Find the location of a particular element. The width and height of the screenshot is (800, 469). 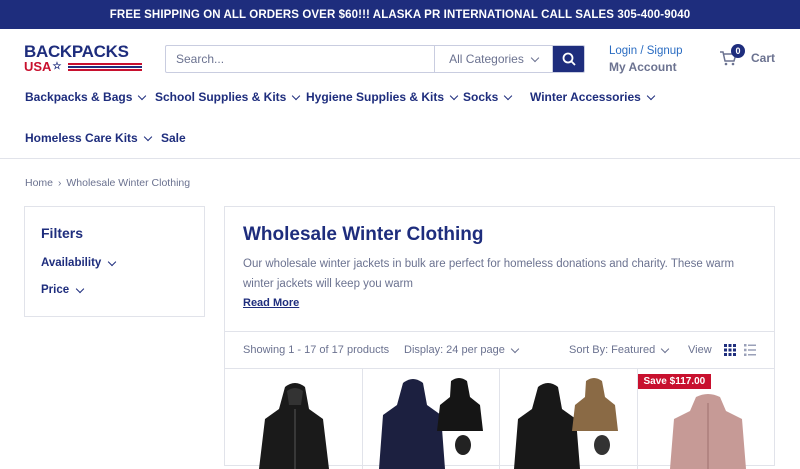

nav-item-school-supplies: School Supplies & Kits is located at coordinates (228, 97).